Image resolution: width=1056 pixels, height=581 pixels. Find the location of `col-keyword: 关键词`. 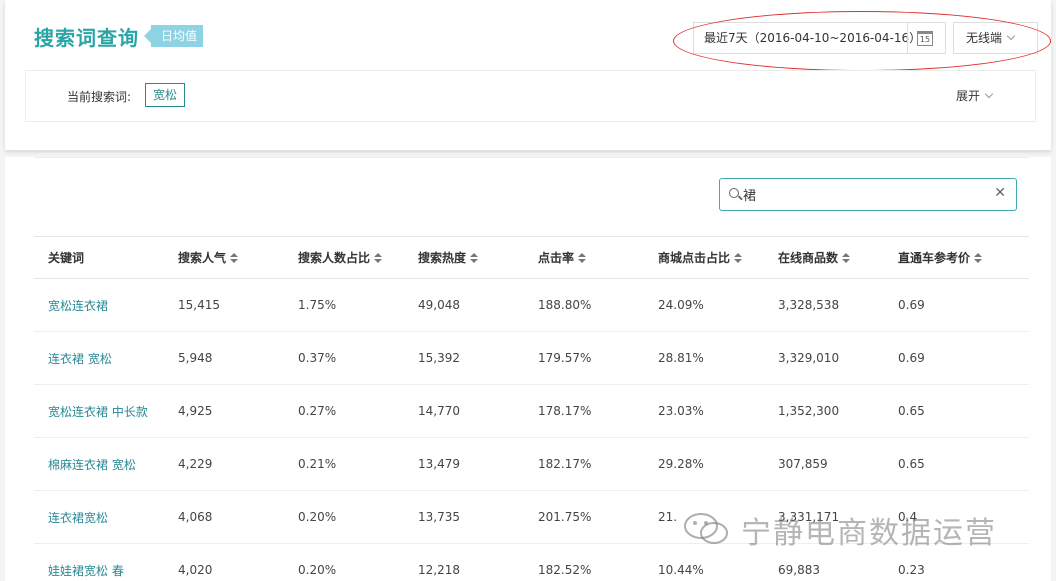

col-keyword: 关键词 is located at coordinates (99, 257).